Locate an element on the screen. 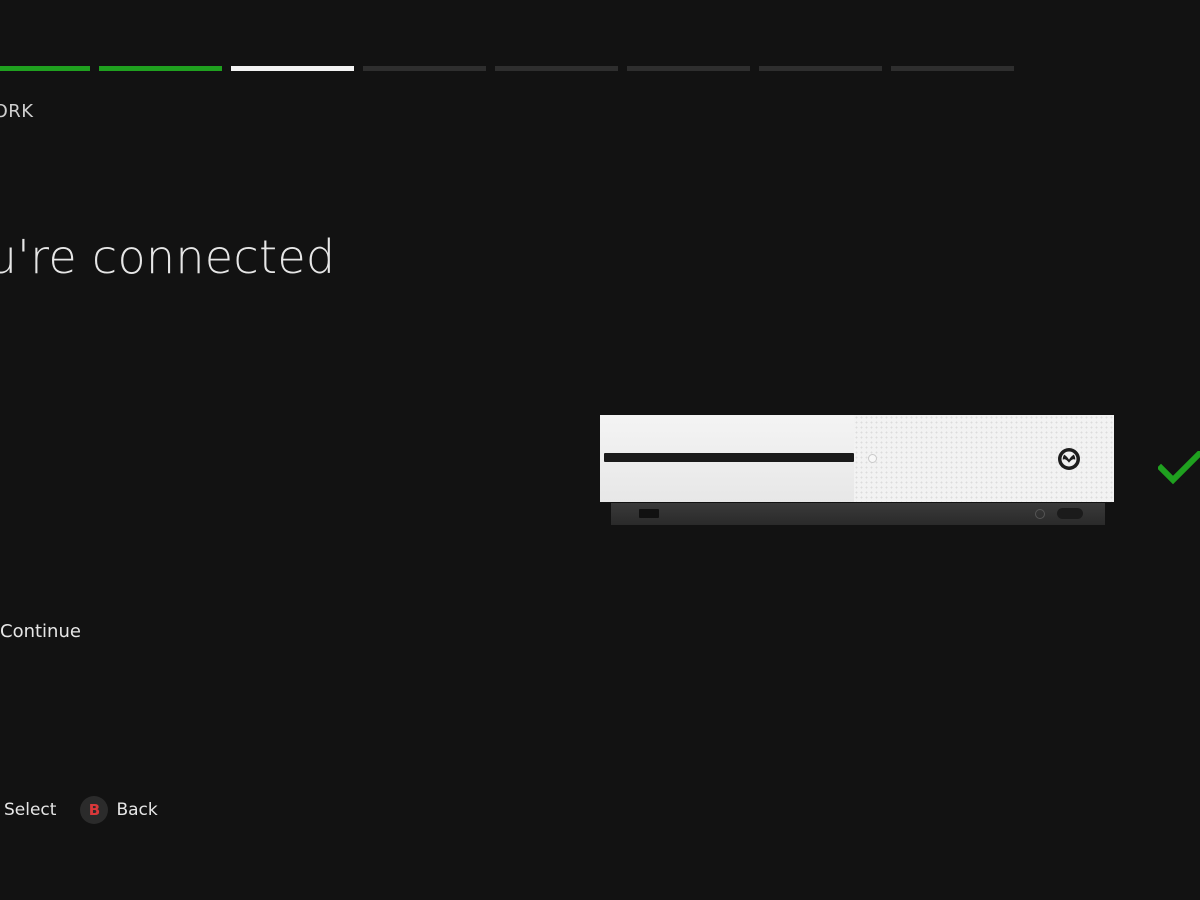 Image resolution: width=1200 pixels, height=900 pixels. disc-slot is located at coordinates (729, 457).